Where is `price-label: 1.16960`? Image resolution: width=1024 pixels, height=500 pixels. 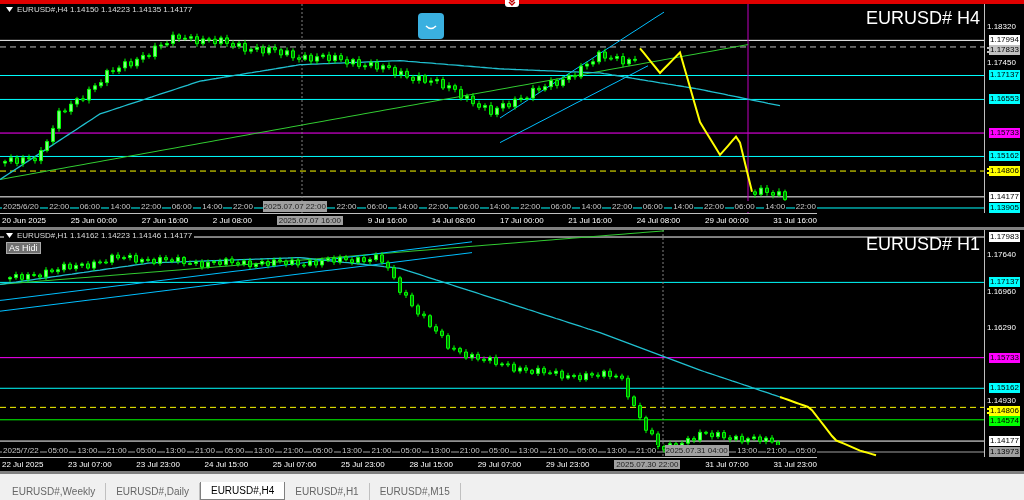 price-label: 1.16960 is located at coordinates (1001, 292).